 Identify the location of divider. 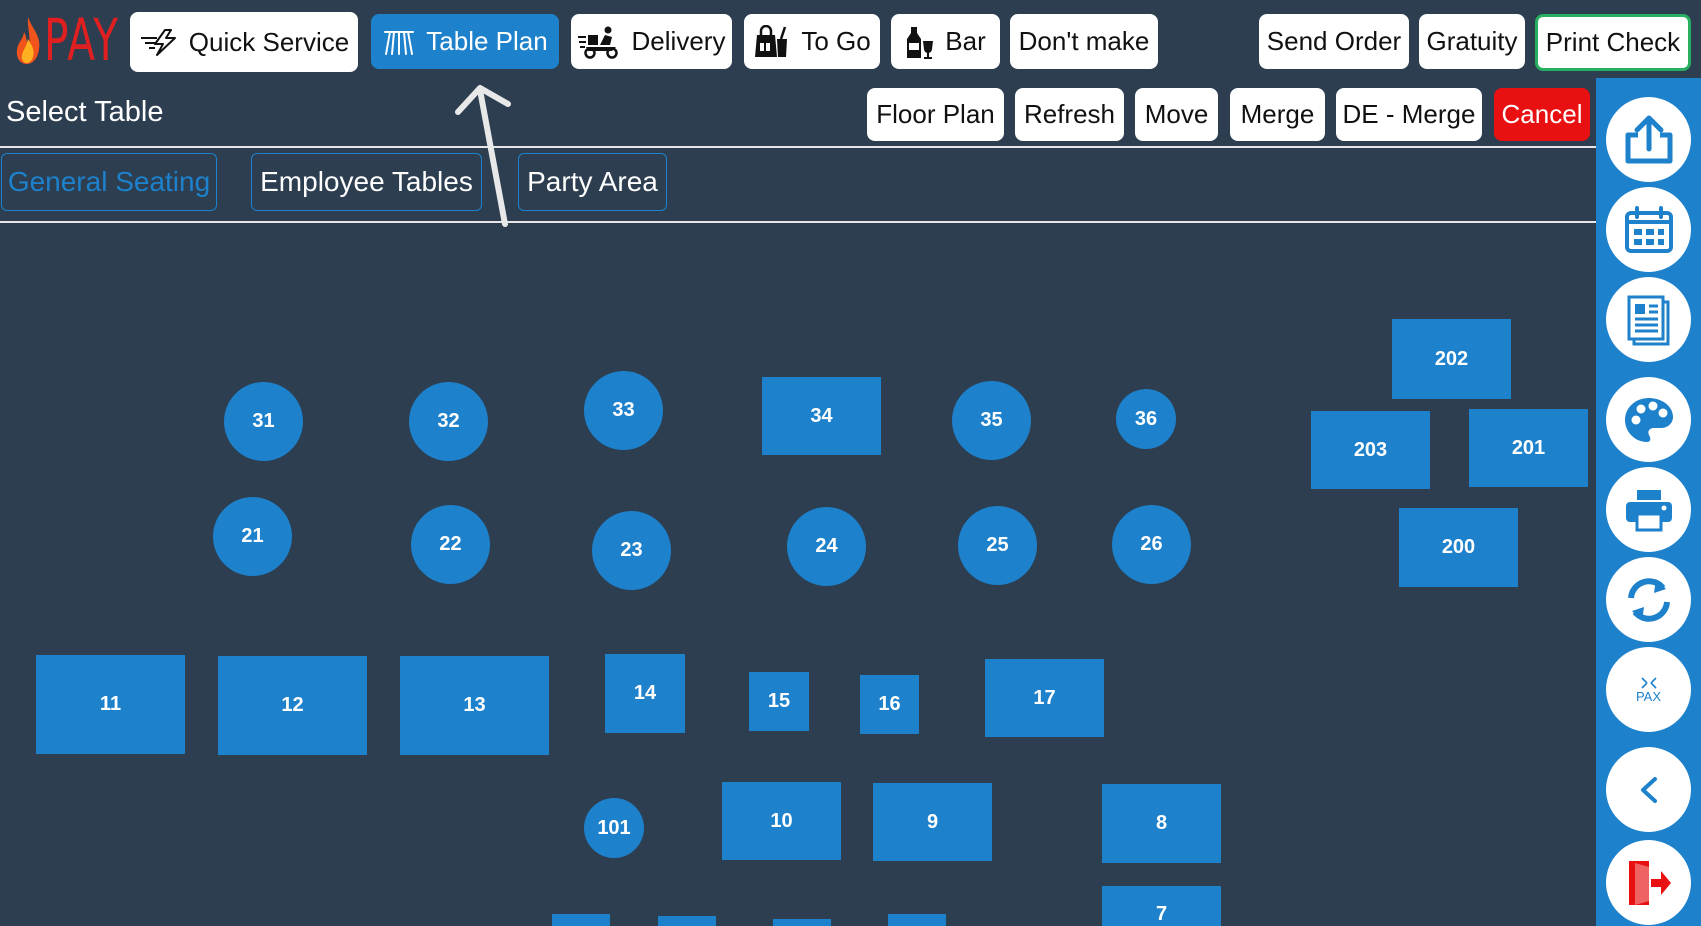
(798, 147).